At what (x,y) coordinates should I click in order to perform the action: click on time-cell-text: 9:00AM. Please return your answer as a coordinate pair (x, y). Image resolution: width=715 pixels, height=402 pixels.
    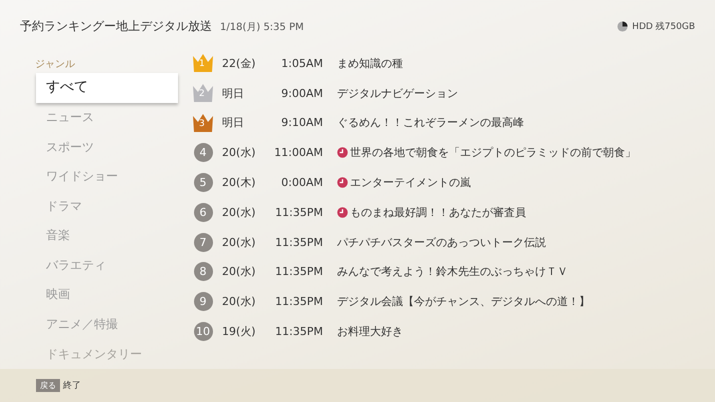
    Looking at the image, I should click on (301, 93).